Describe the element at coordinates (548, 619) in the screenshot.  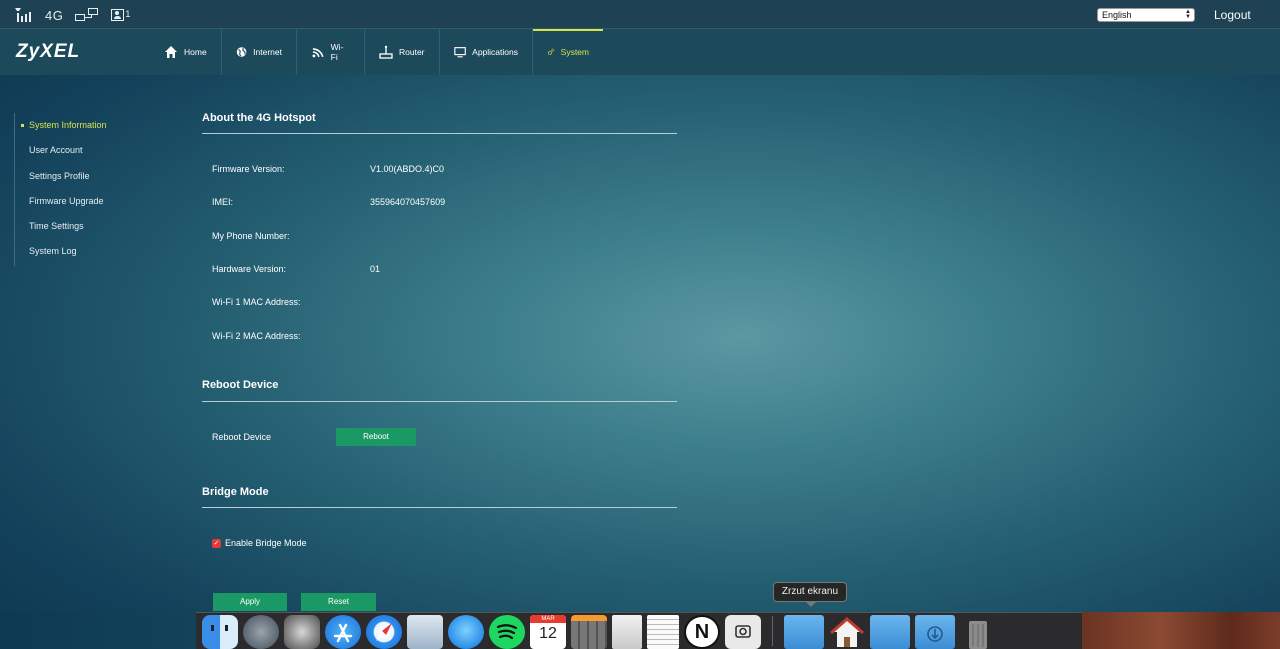
I see `calendar-month: MAR` at that location.